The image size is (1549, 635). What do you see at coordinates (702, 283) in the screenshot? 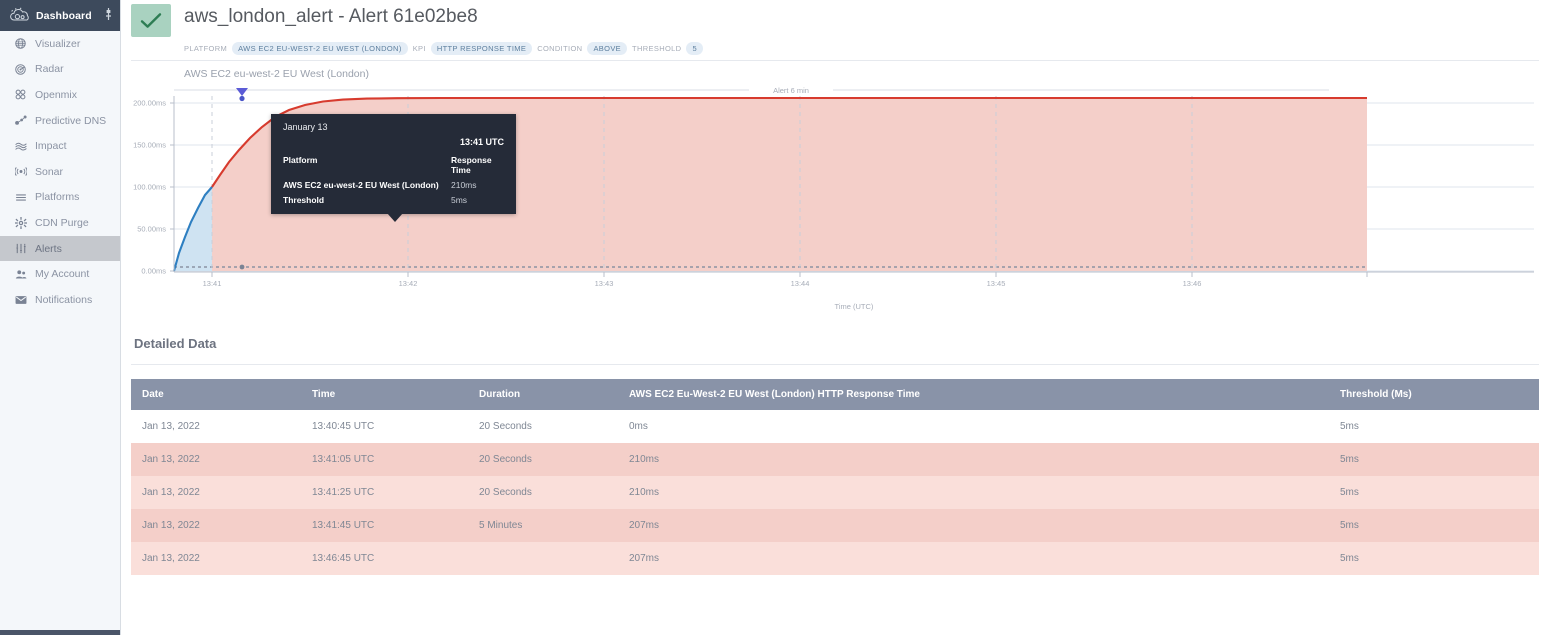
I see `chart-x-tick-labels: 13:41 13:42 13:43 13:44 13:45 13:46` at bounding box center [702, 283].